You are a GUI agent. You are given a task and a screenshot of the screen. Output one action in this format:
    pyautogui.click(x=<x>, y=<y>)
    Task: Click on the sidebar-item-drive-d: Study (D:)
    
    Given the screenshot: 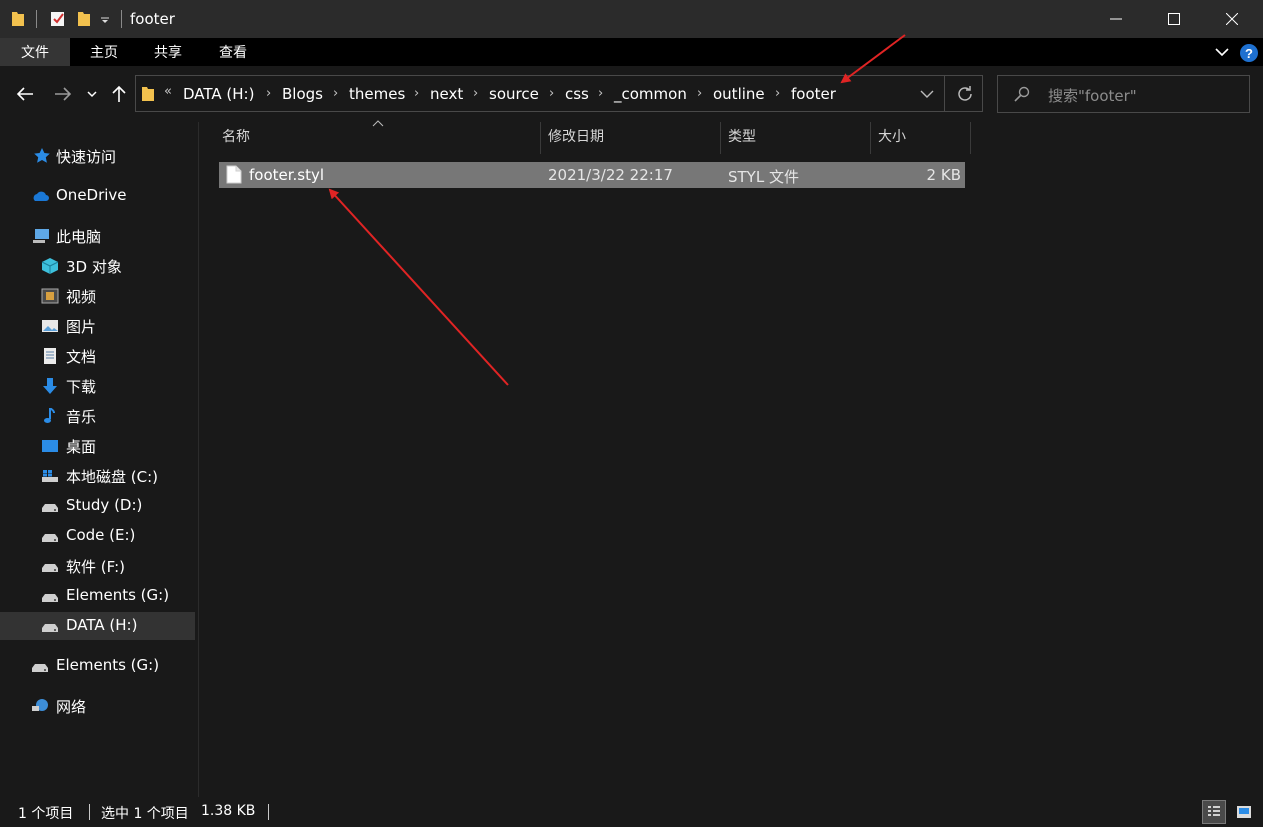 What is the action you would take?
    pyautogui.click(x=97, y=506)
    